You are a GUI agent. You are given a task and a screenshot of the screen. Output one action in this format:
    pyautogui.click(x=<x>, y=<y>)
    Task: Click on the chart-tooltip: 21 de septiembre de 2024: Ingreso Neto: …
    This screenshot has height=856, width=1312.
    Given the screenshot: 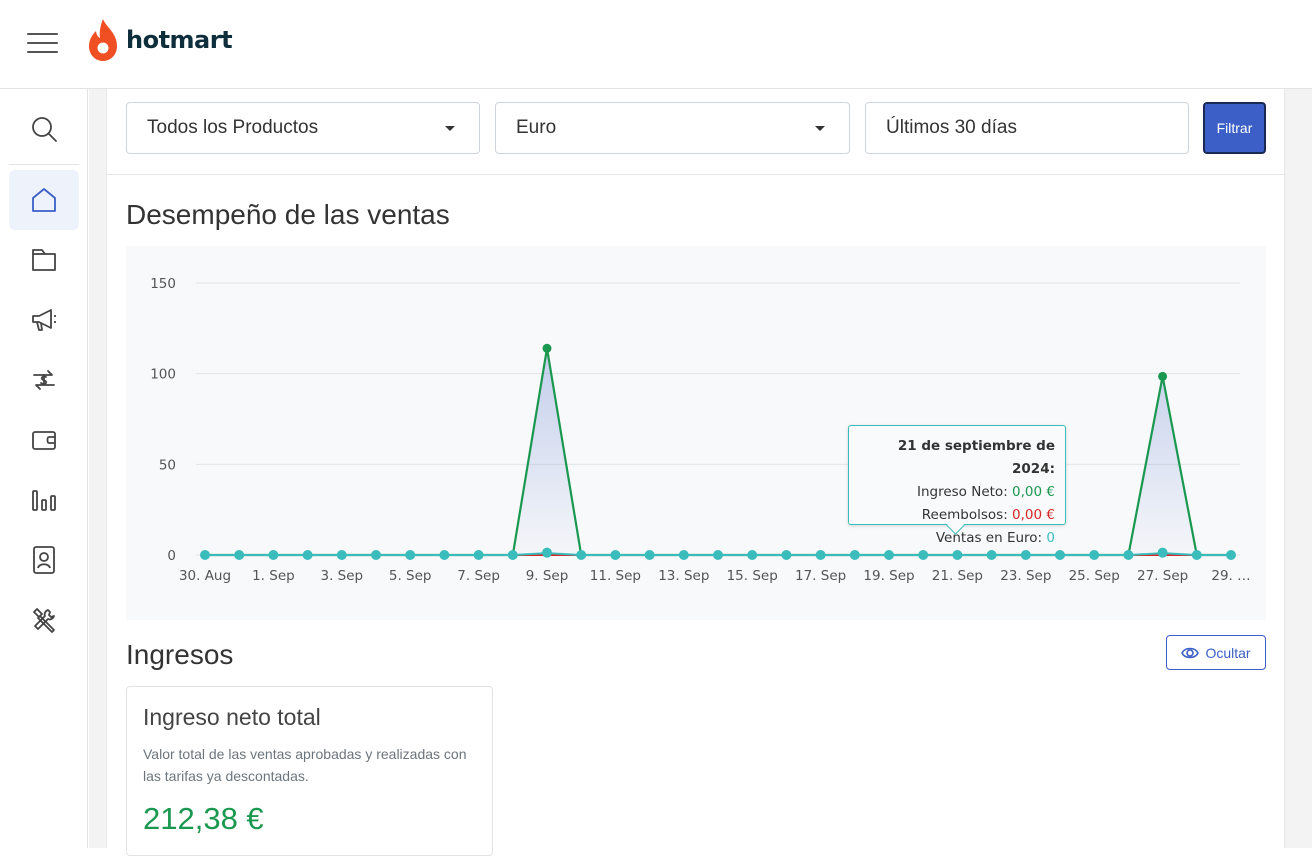 What is the action you would take?
    pyautogui.click(x=957, y=485)
    